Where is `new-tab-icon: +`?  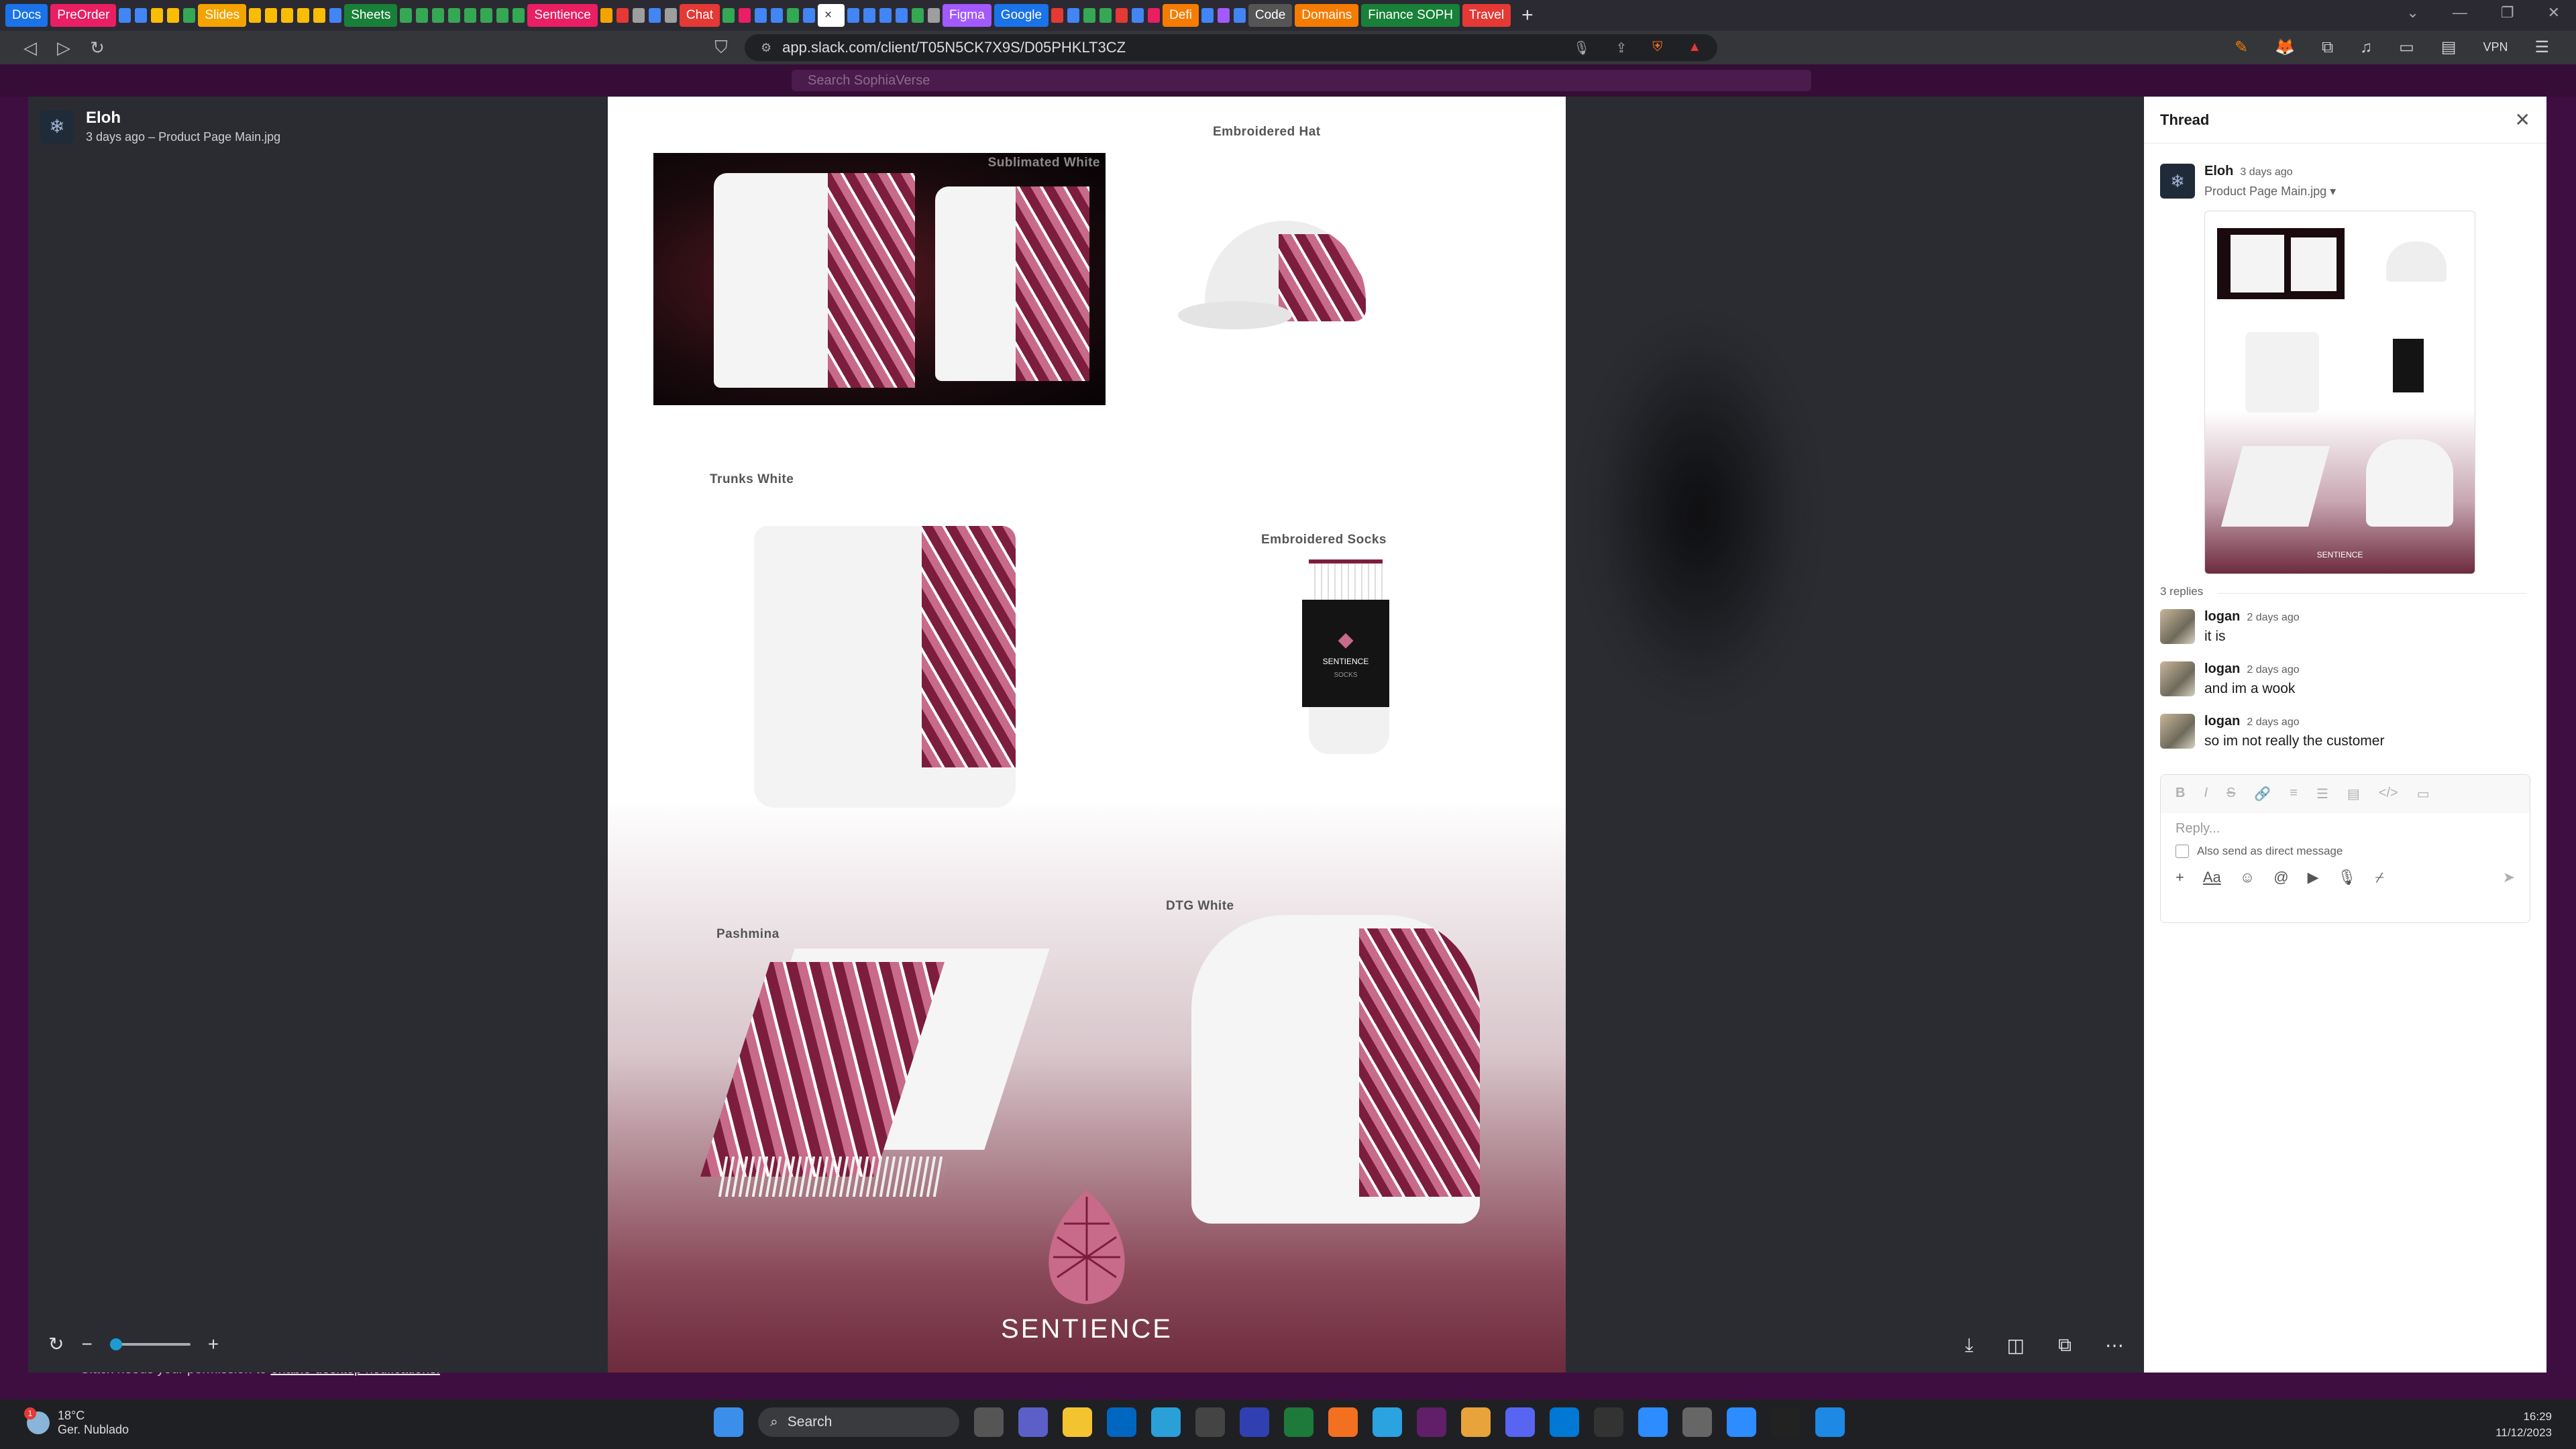 new-tab-icon: + is located at coordinates (1527, 15).